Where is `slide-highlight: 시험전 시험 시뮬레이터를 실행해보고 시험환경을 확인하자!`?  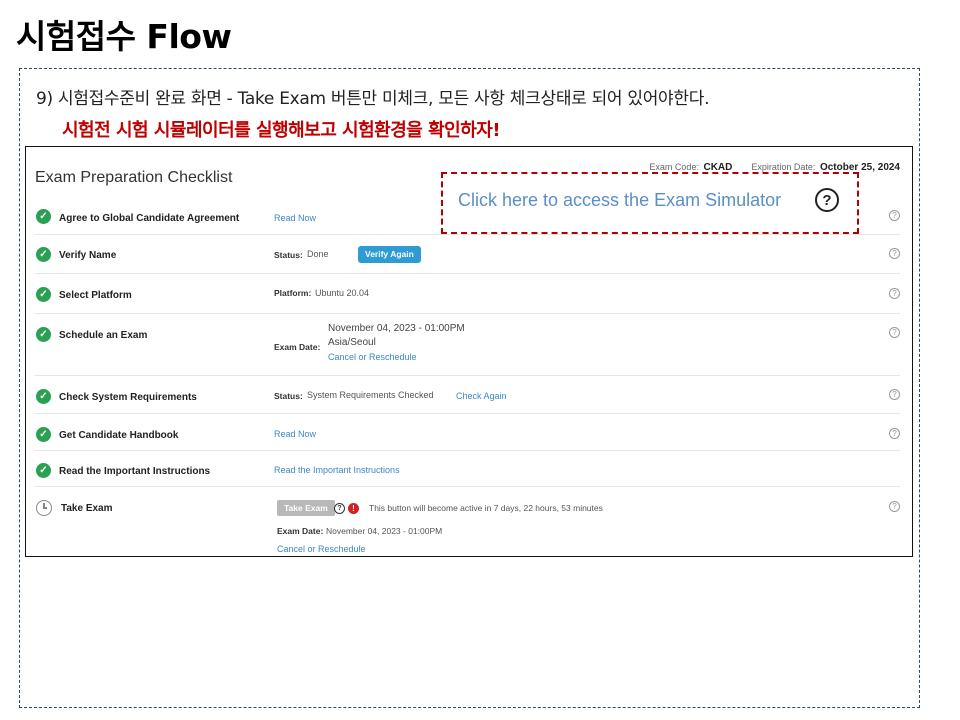
slide-highlight: 시험전 시험 시뮬레이터를 실행해보고 시험환경을 확인하자! is located at coordinates (281, 130).